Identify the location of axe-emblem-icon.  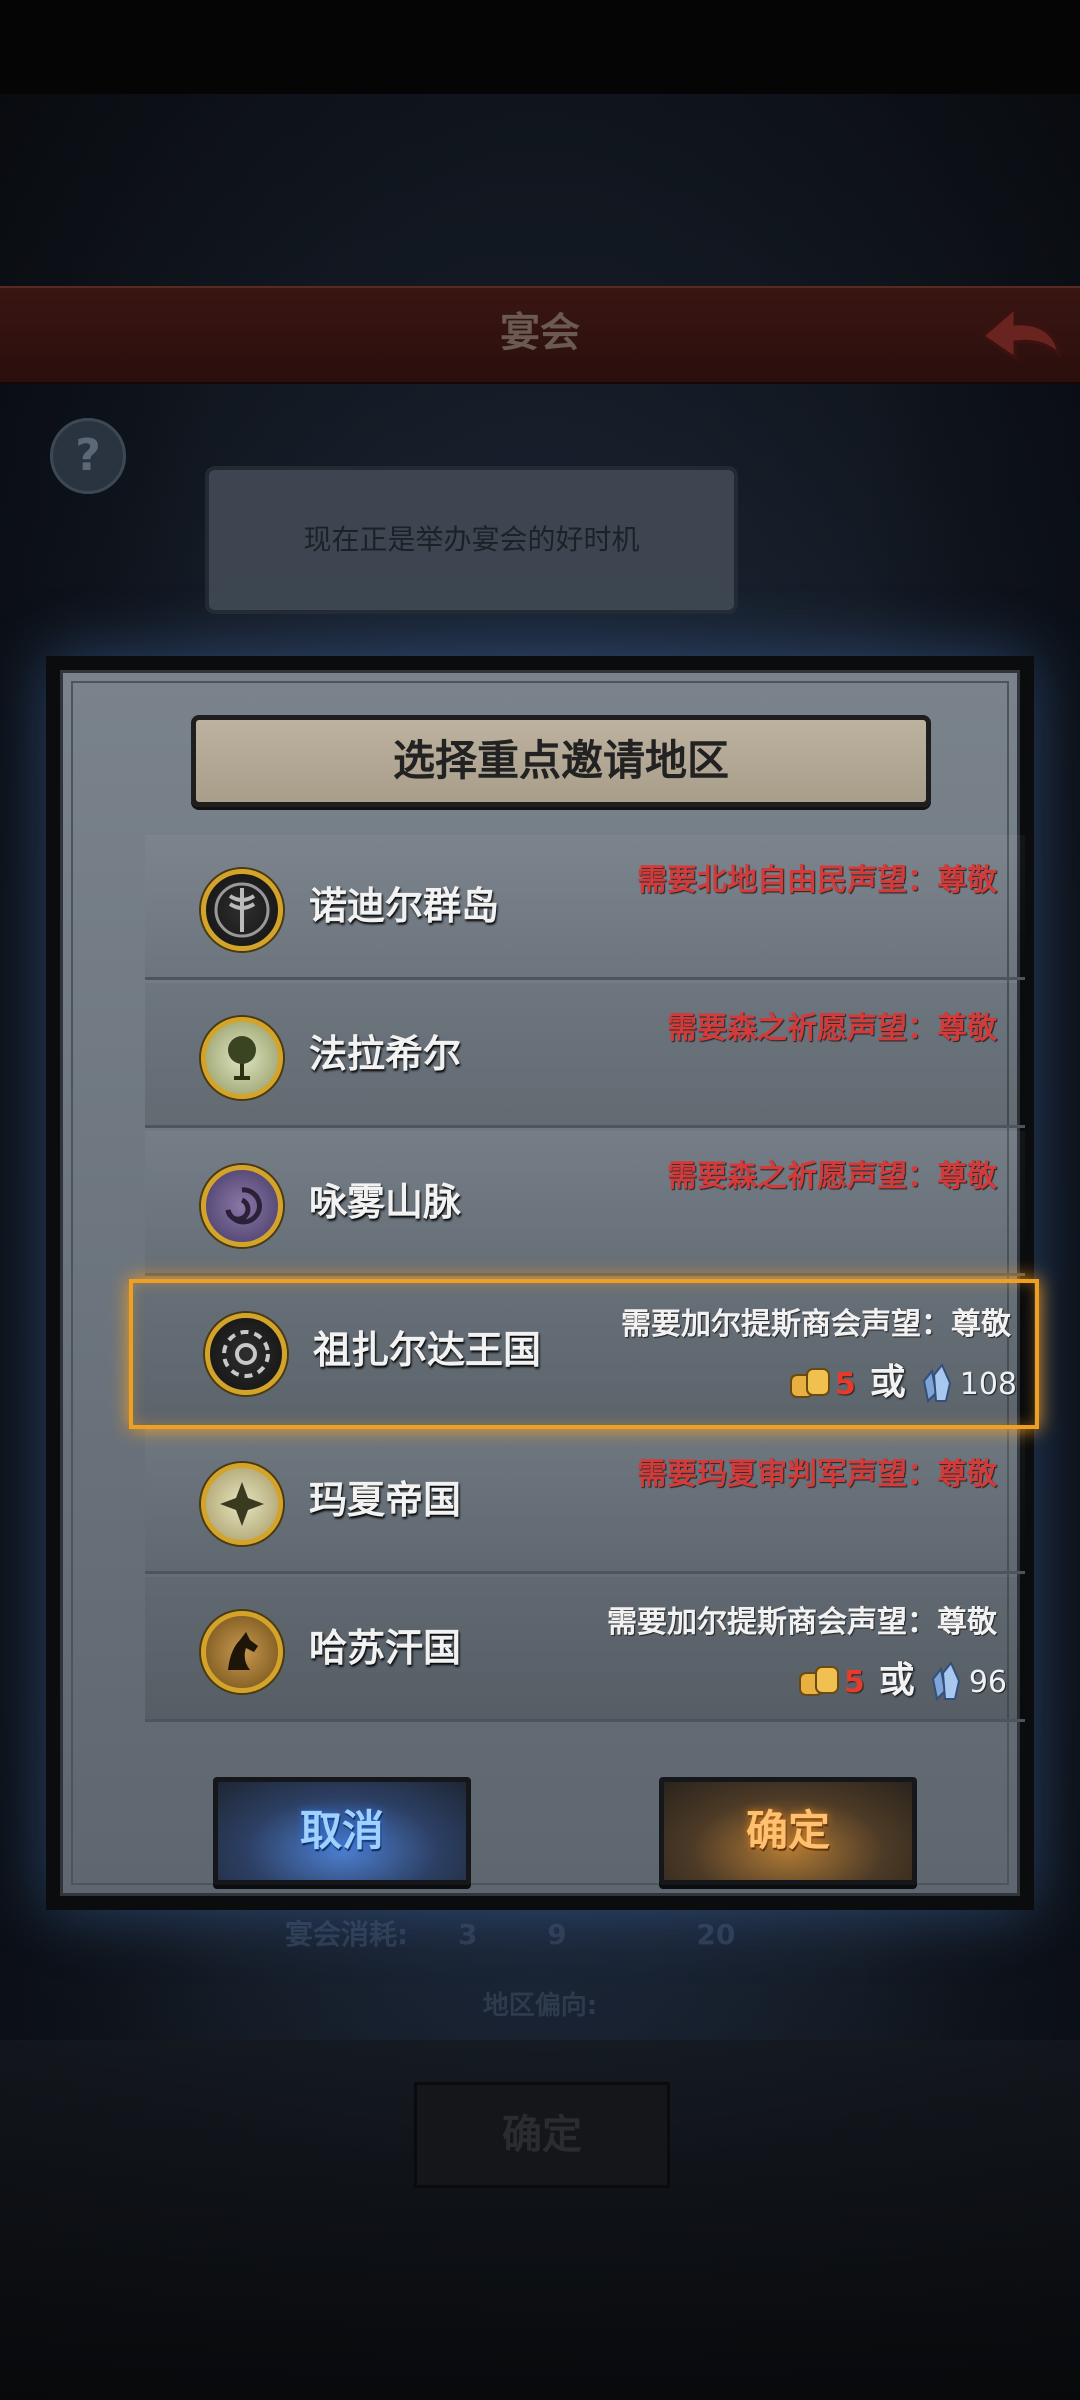
(242, 910).